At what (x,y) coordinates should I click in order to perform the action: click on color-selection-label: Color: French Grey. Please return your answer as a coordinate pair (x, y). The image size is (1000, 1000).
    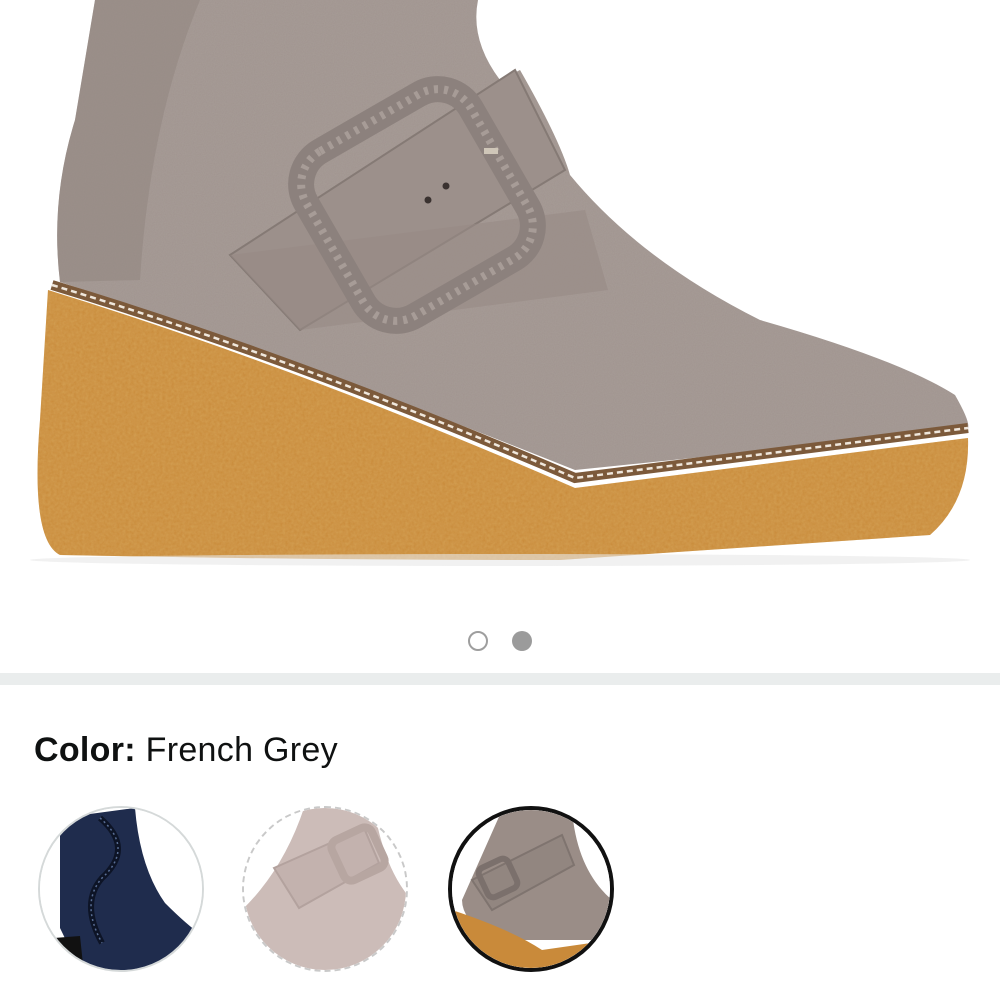
    Looking at the image, I should click on (186, 750).